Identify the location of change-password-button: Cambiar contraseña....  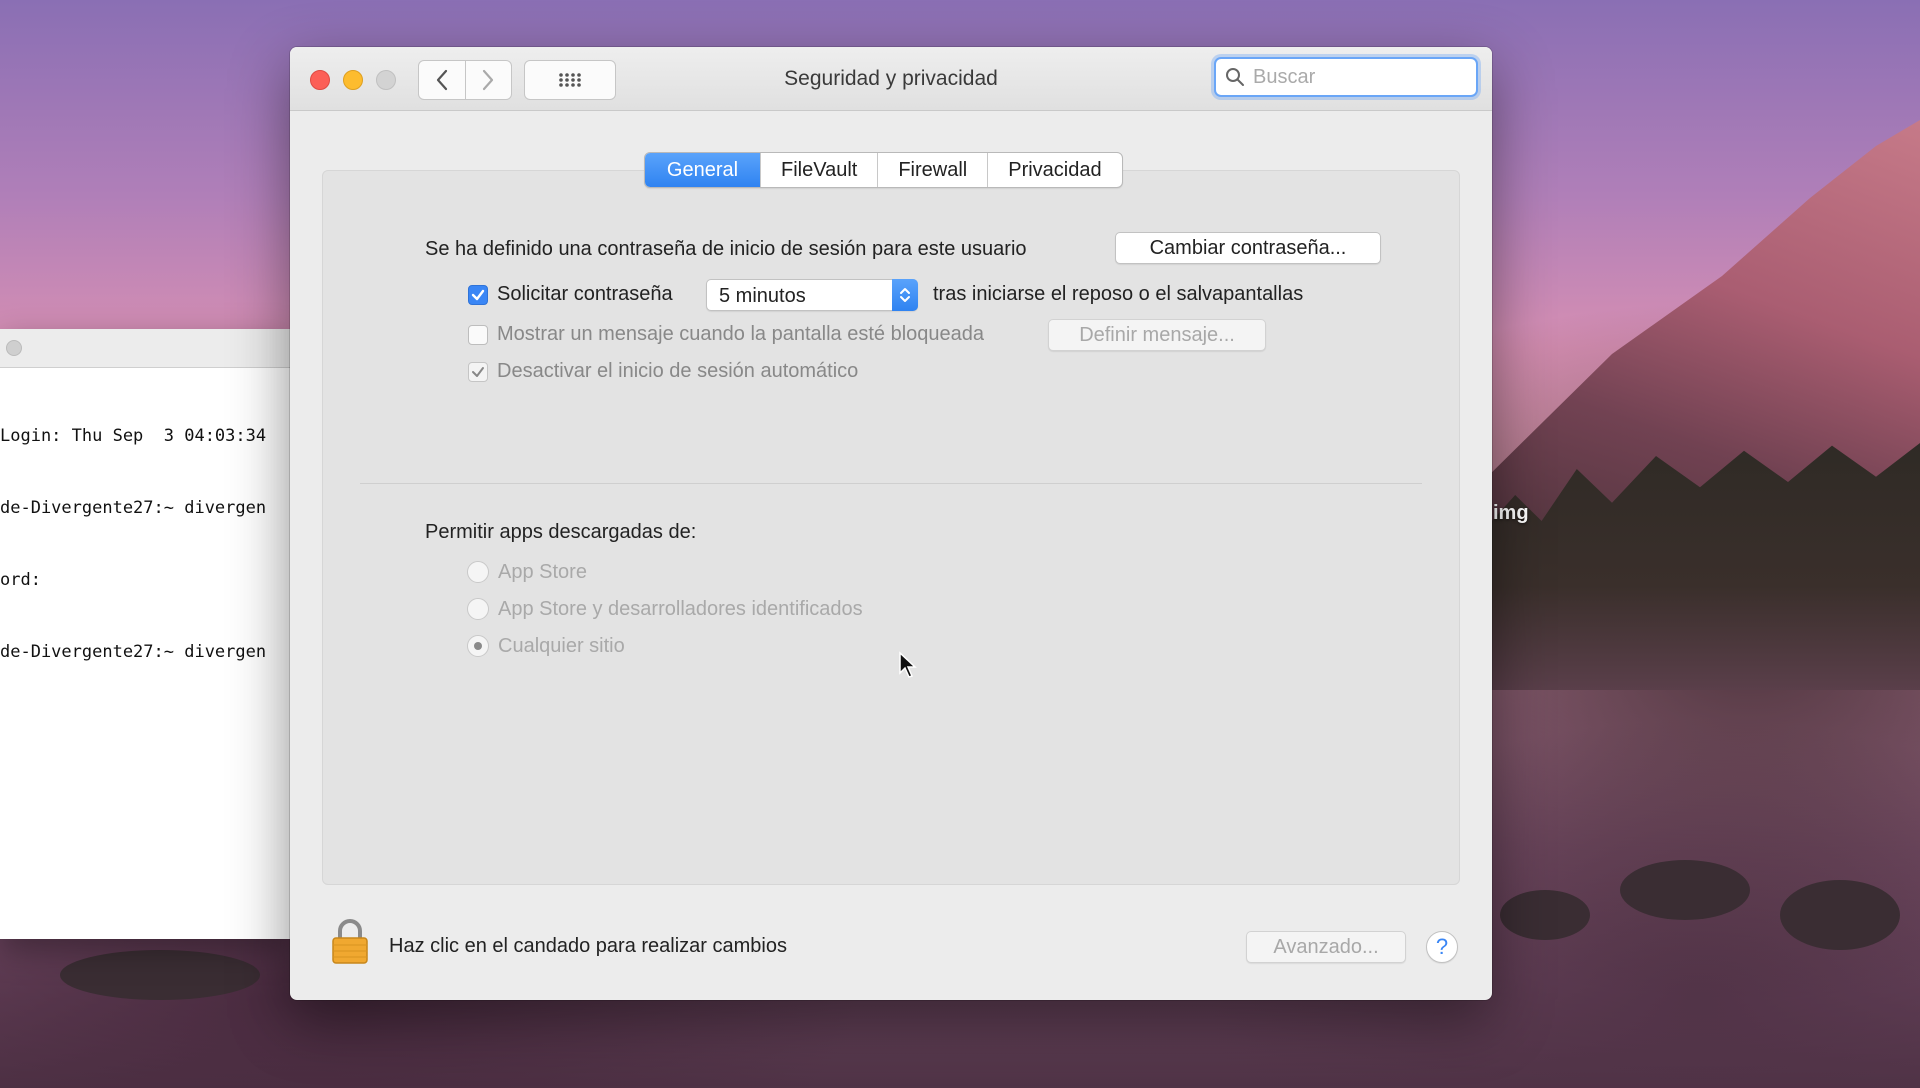
(1248, 248).